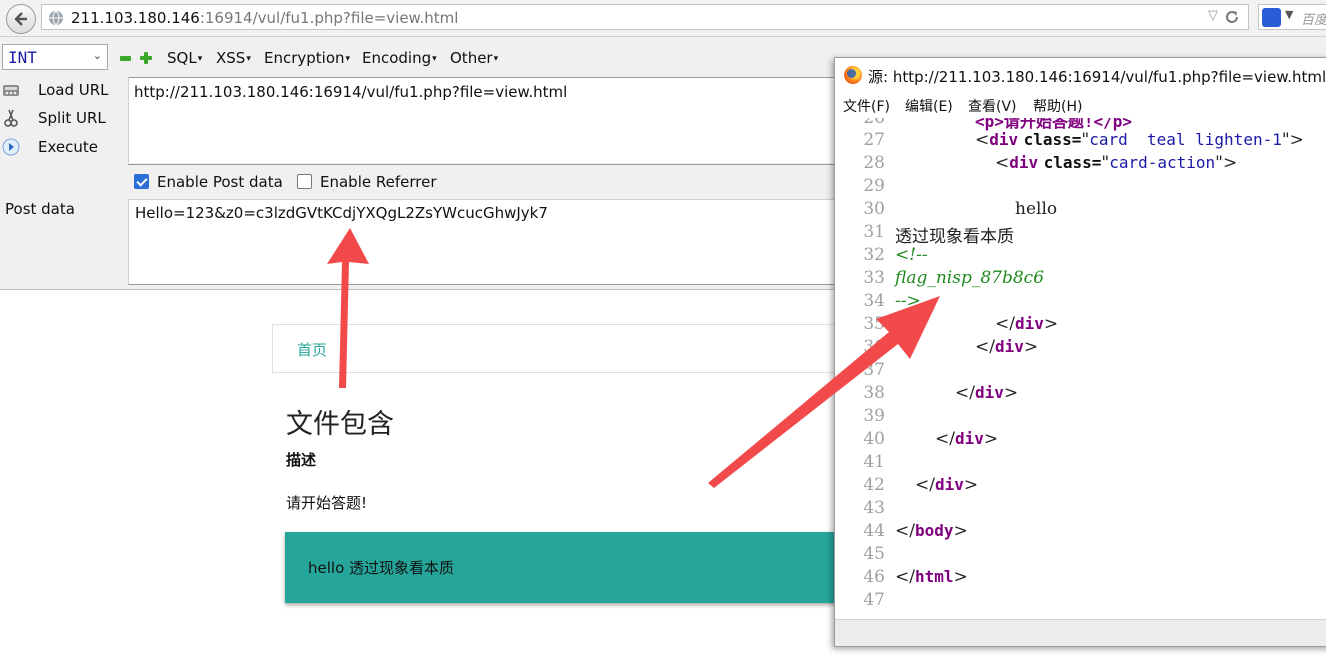 This screenshot has height=670, width=1326. I want to click on line-number: 28, so click(874, 163).